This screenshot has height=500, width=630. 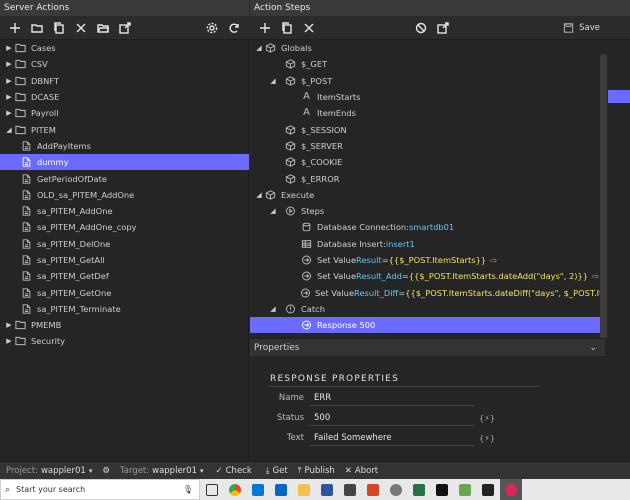 I want to click on refresh-icon, so click(x=234, y=28).